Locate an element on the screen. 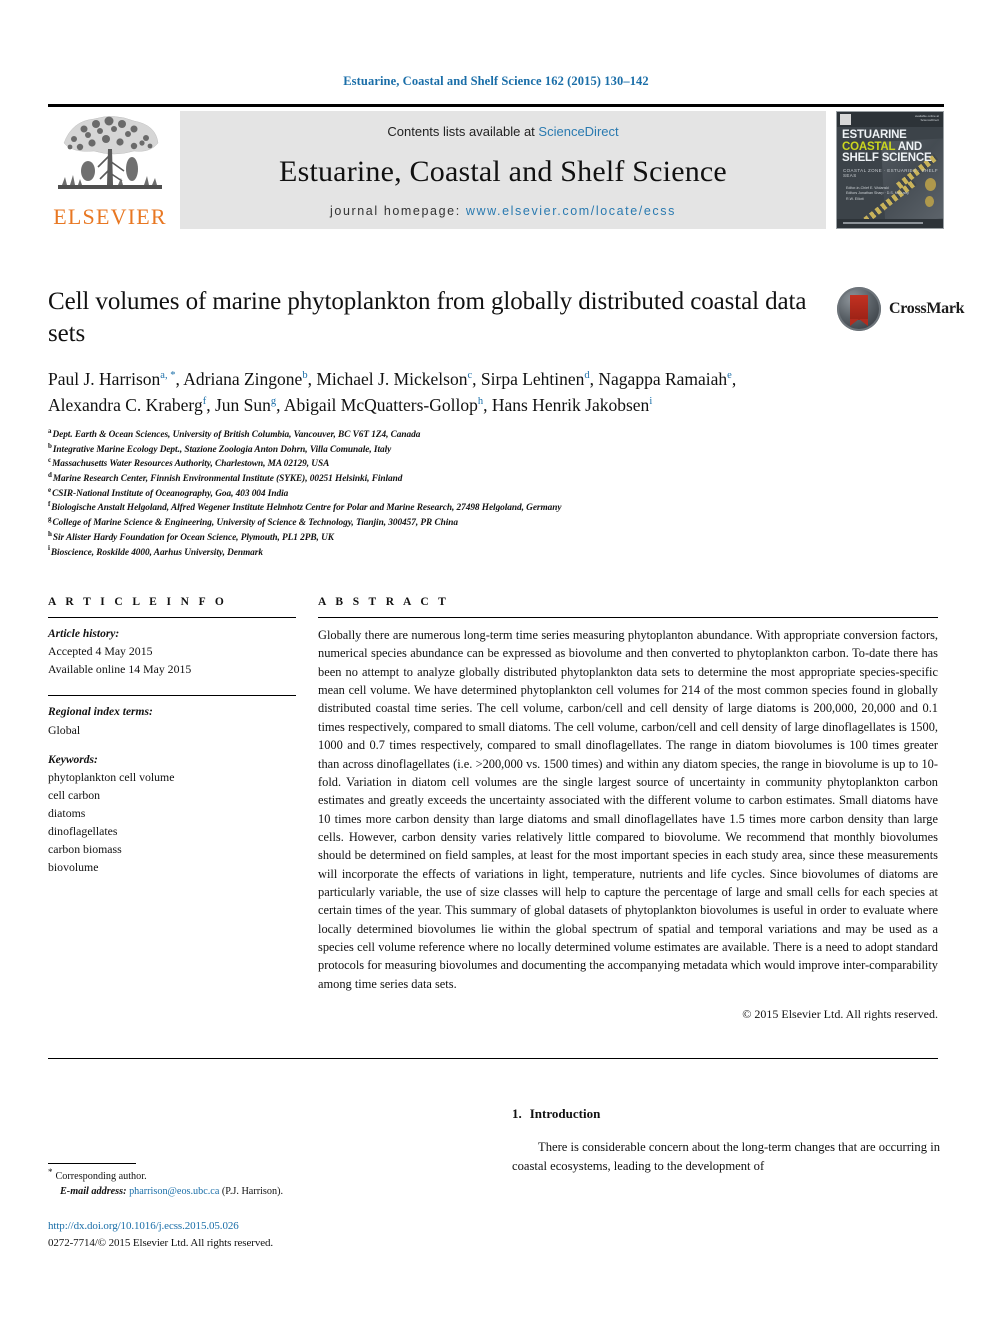 Image resolution: width=992 pixels, height=1323 pixels. crossmark-circle-icon is located at coordinates (859, 309).